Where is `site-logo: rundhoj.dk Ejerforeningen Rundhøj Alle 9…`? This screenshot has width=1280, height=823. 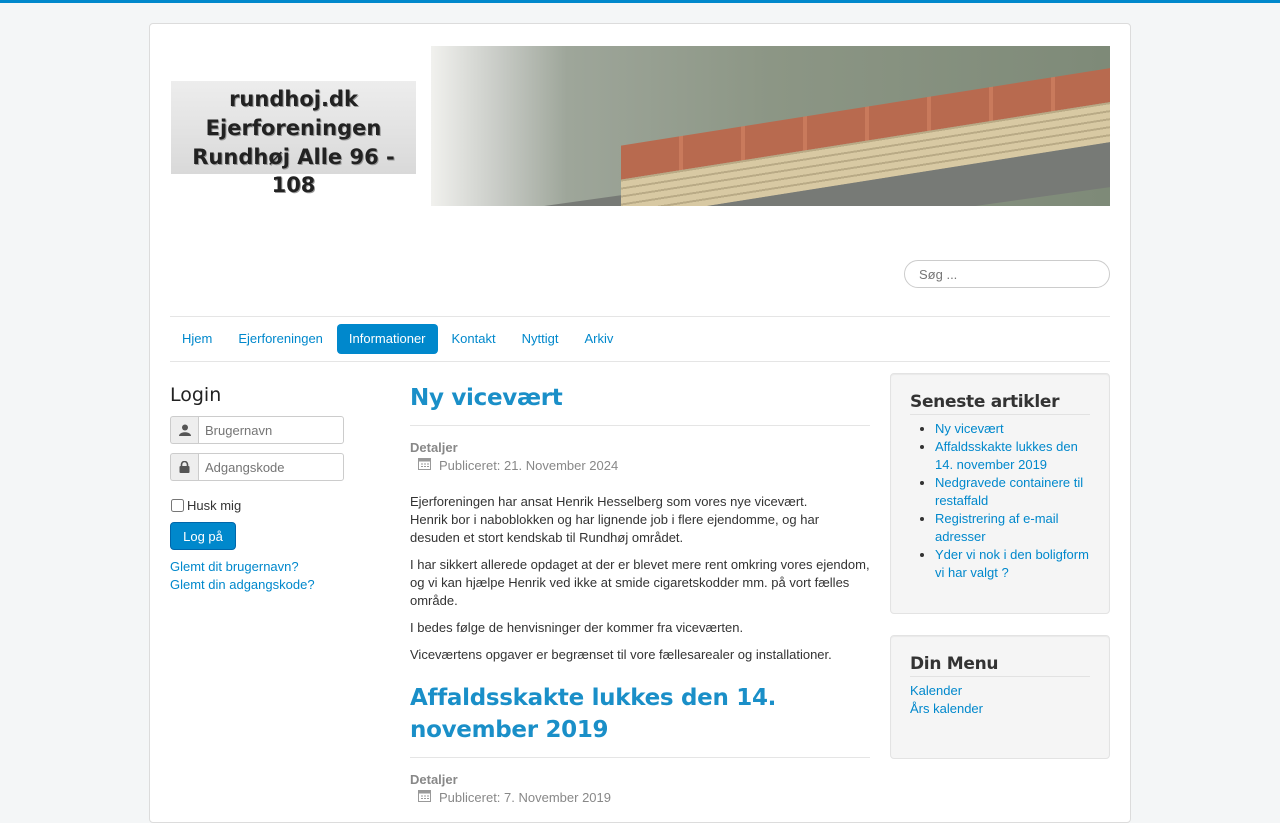
site-logo: rundhoj.dk Ejerforeningen Rundhøj Alle 9… is located at coordinates (293, 139).